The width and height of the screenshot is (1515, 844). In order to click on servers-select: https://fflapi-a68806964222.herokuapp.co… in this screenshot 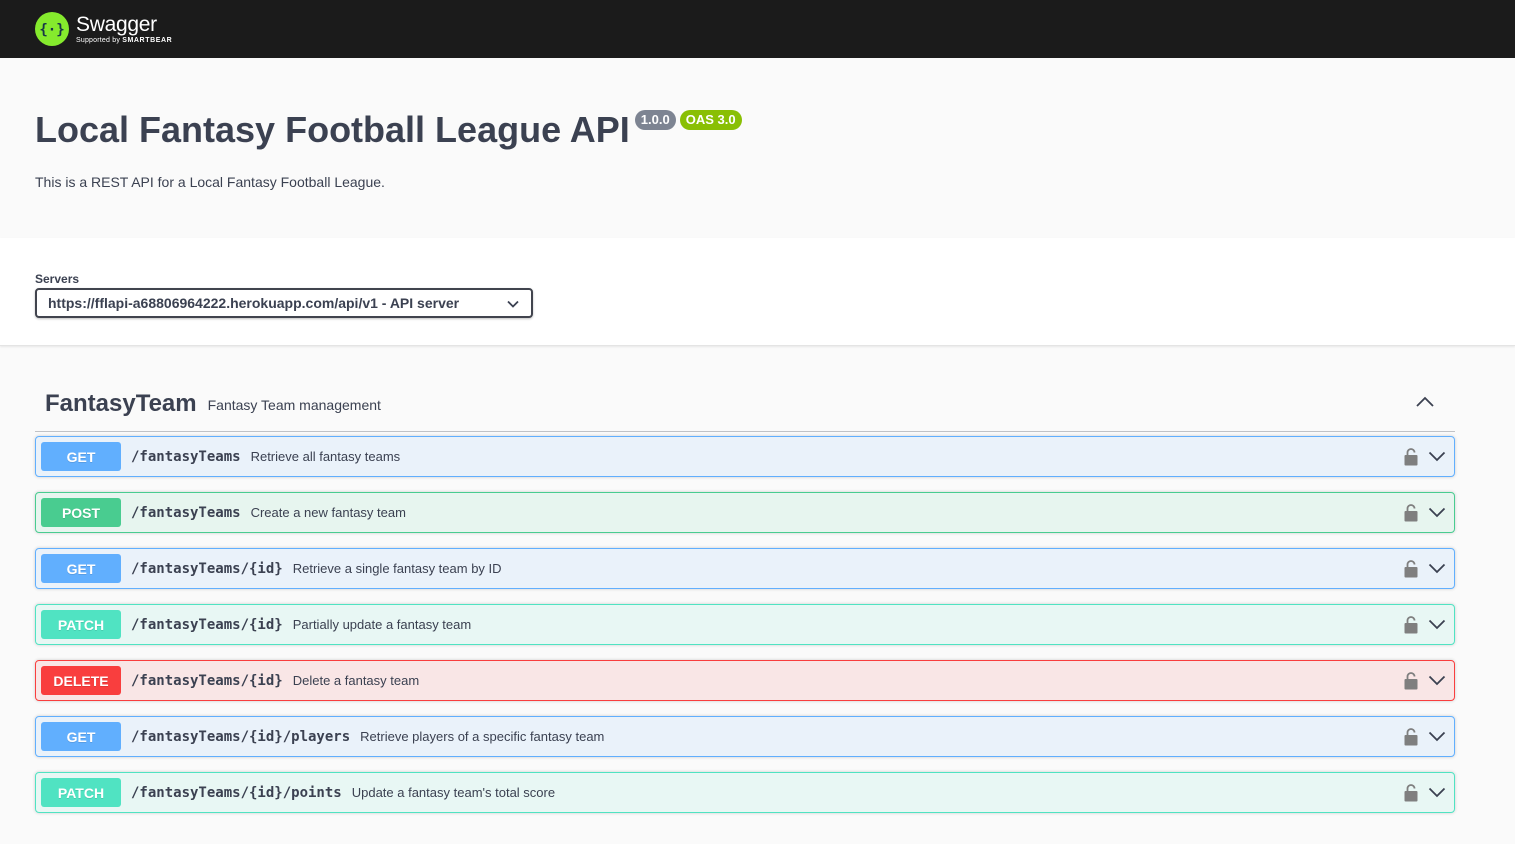, I will do `click(284, 303)`.